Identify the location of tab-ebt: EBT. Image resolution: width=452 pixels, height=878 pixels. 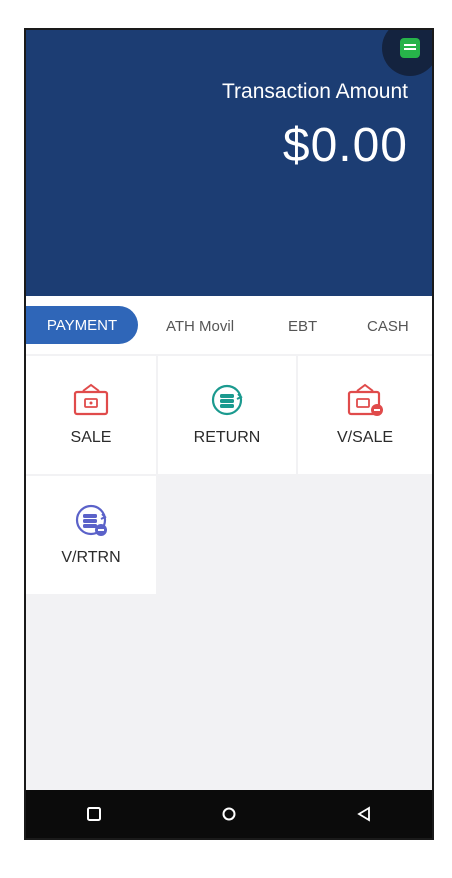
(302, 326).